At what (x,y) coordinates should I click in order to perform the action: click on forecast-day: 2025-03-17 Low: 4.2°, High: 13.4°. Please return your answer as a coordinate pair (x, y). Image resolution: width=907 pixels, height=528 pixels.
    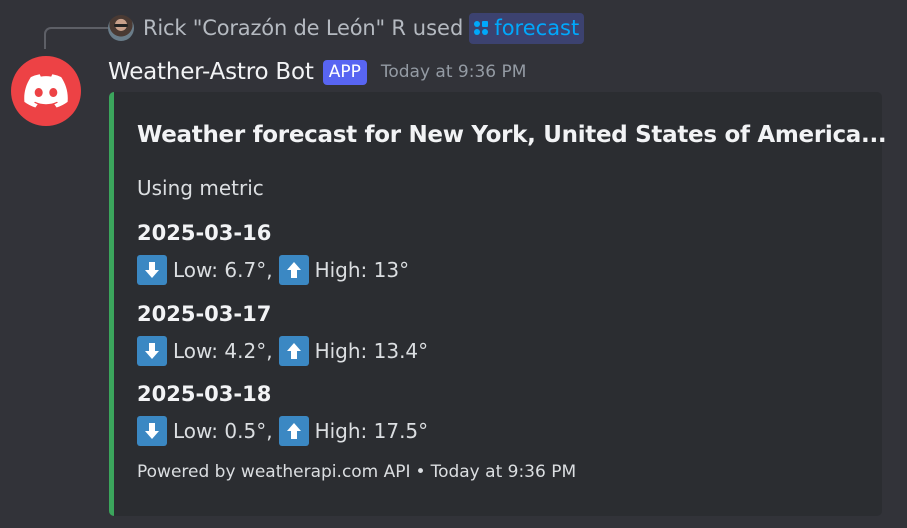
    Looking at the image, I should click on (282, 333).